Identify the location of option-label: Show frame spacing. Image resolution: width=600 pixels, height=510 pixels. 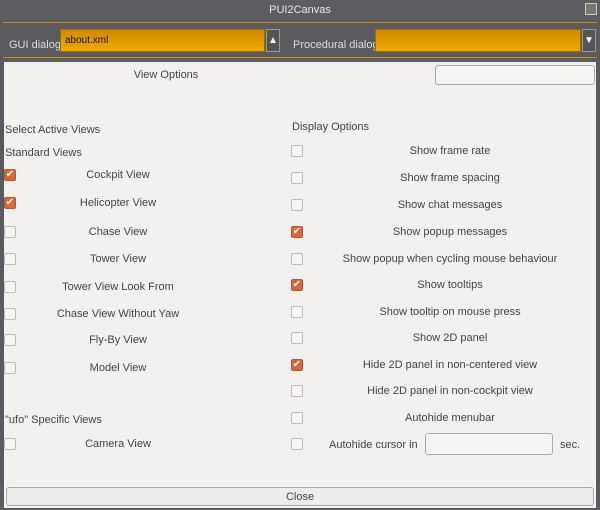
(450, 178).